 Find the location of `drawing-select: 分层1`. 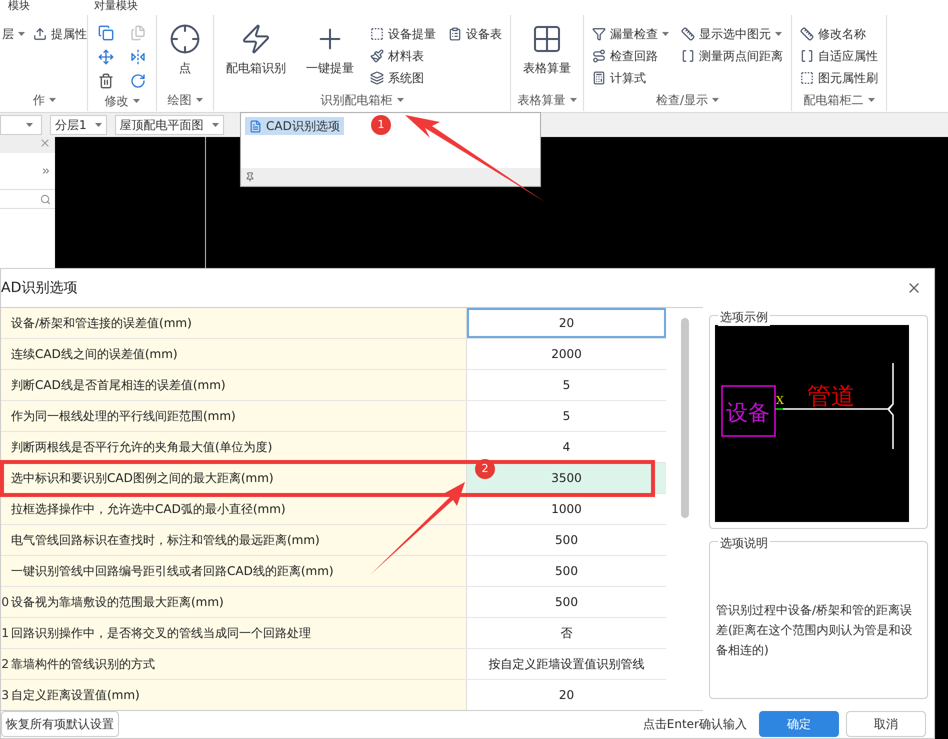

drawing-select: 分层1 is located at coordinates (78, 125).